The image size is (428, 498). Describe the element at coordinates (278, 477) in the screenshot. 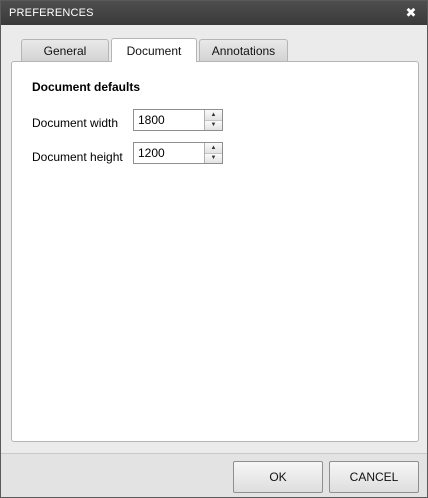

I see `ok-button: OK` at that location.